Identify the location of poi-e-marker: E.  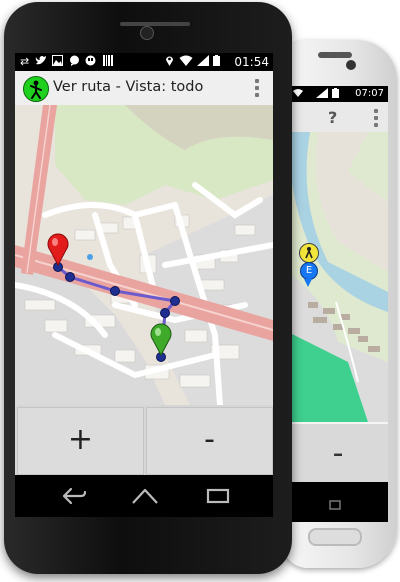
(309, 271).